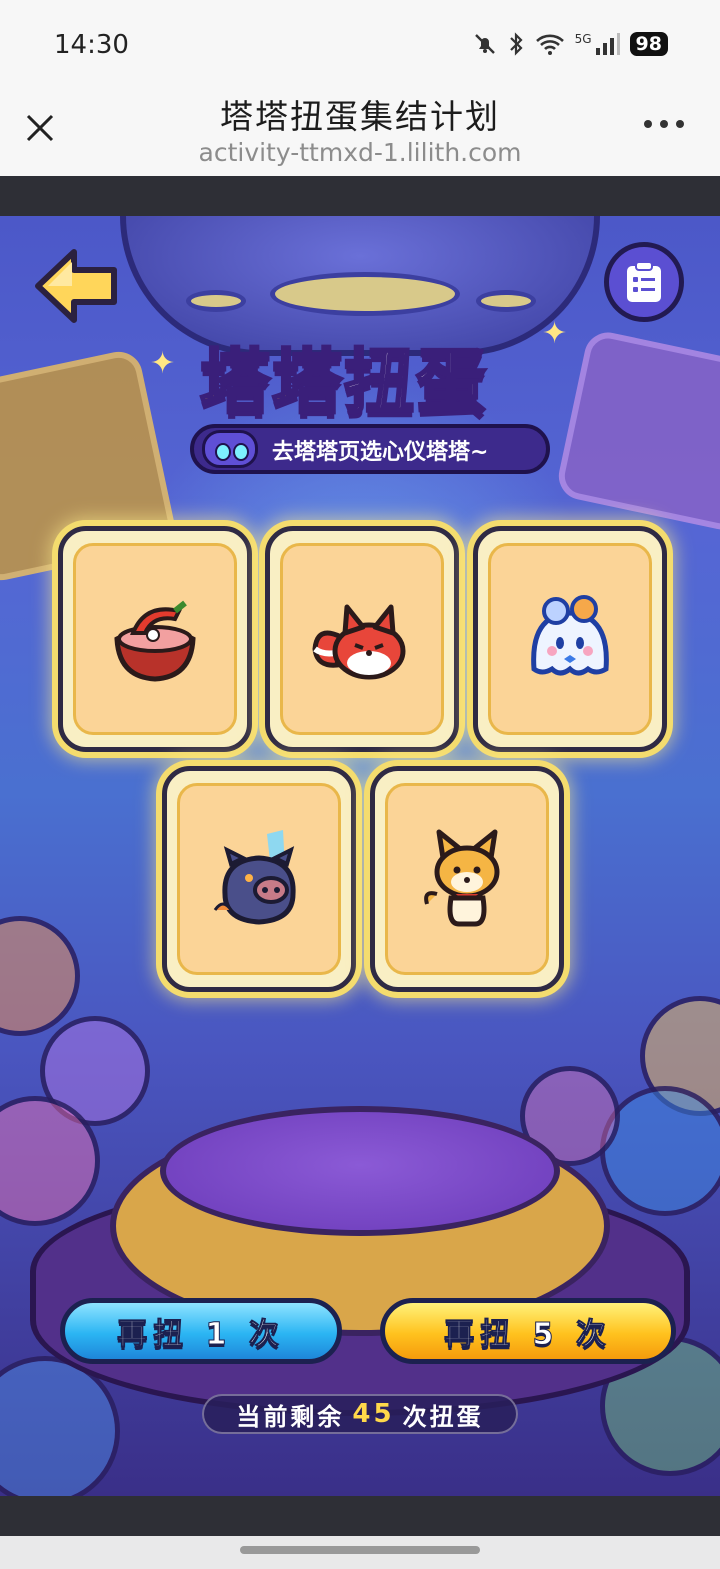  What do you see at coordinates (648, 44) in the screenshot?
I see `battery-indicator: 98` at bounding box center [648, 44].